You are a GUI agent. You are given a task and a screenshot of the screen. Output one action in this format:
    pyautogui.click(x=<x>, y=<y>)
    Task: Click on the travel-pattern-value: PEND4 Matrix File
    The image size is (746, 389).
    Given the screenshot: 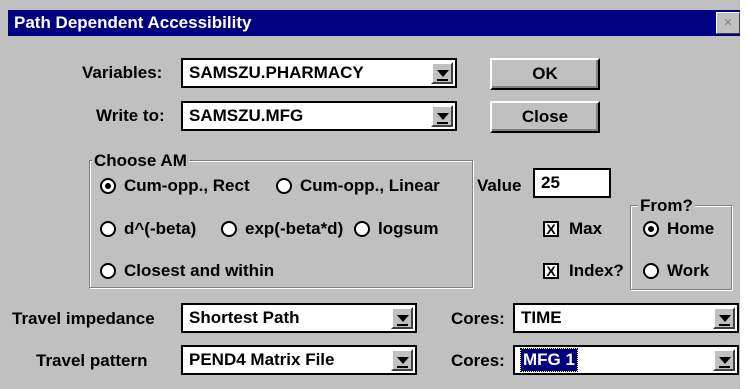 What is the action you would take?
    pyautogui.click(x=262, y=359)
    